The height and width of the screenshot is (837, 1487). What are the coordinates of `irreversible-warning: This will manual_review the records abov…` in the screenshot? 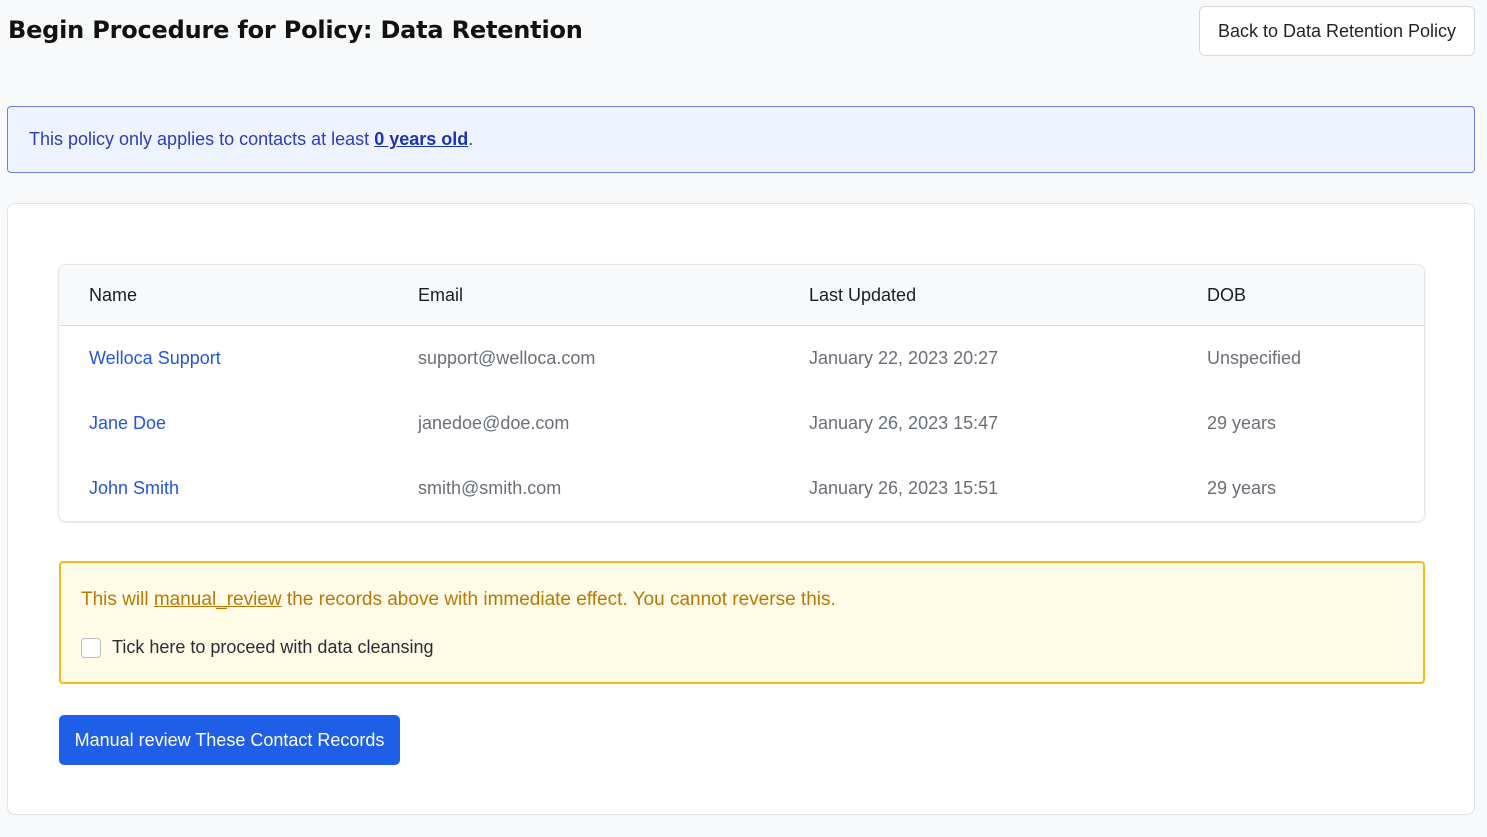 It's located at (742, 622).